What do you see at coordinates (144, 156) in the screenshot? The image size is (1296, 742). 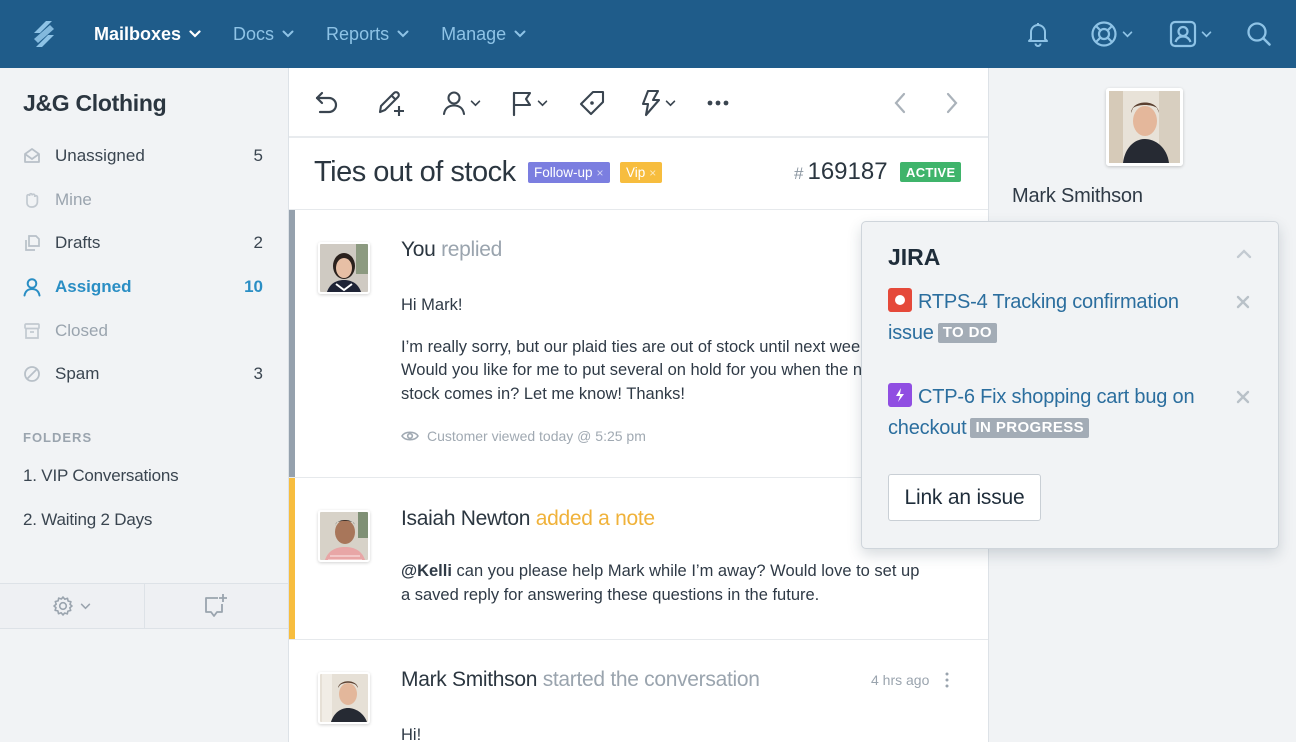 I see `folder-unassigned: Unassigned 5` at bounding box center [144, 156].